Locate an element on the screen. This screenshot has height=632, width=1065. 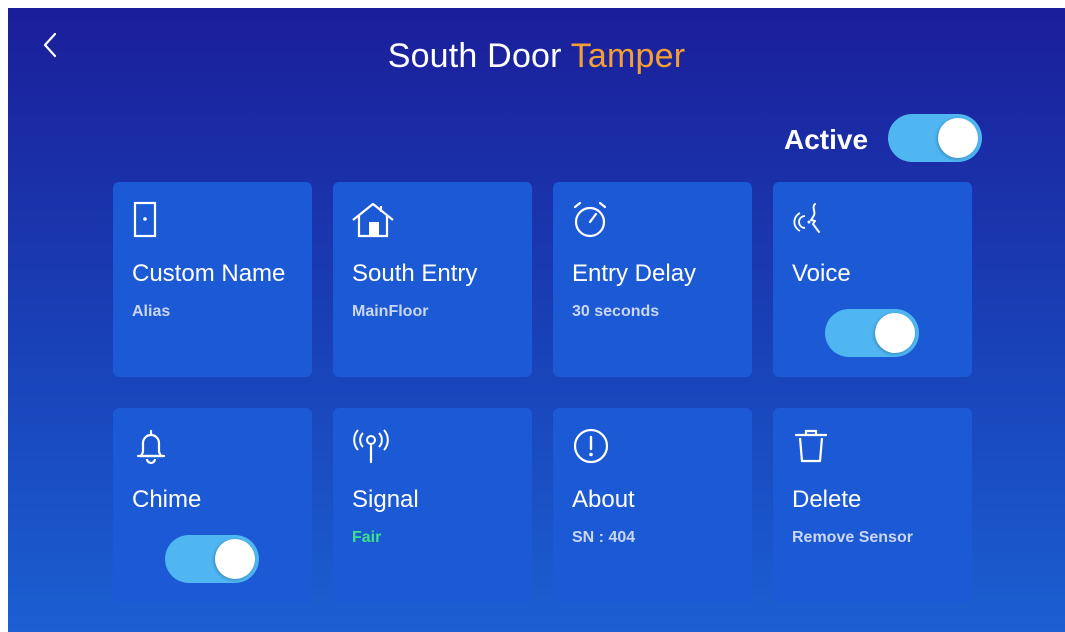
card-subtitle: Alias is located at coordinates (151, 311).